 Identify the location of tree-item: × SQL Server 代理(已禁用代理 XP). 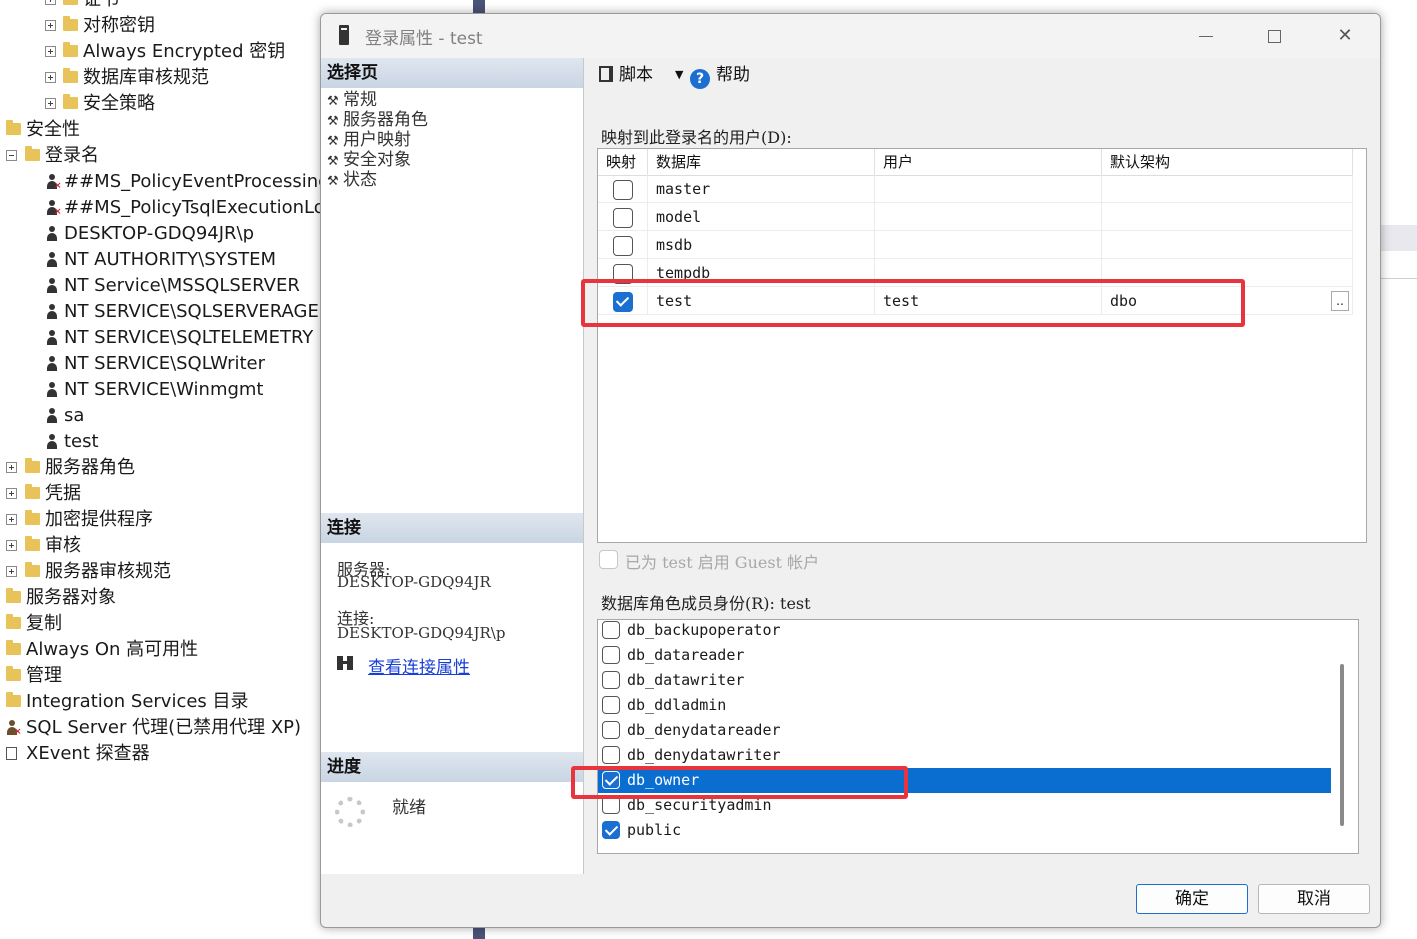
(161, 728).